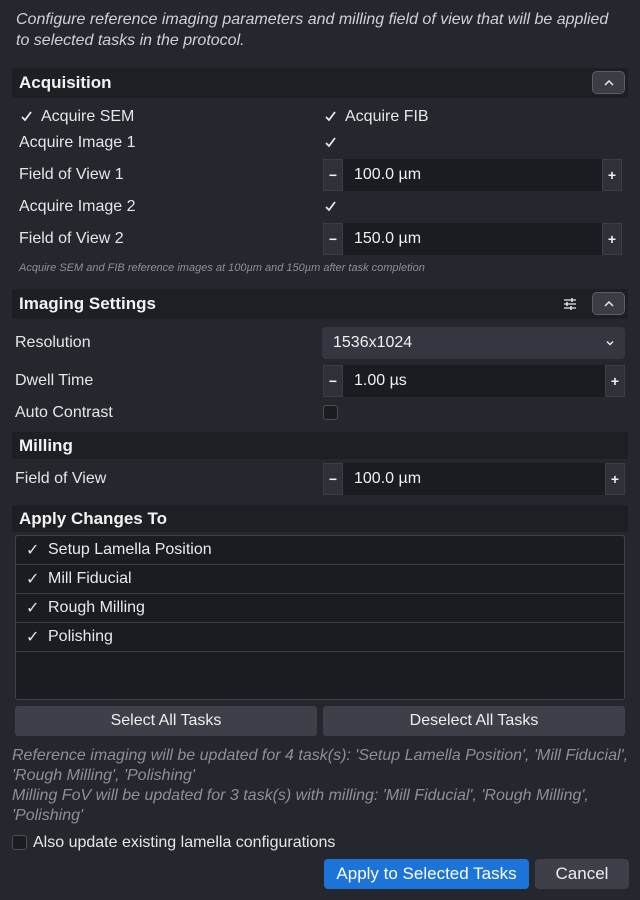 The height and width of the screenshot is (900, 640). I want to click on fov1-increment-button: +, so click(612, 175).